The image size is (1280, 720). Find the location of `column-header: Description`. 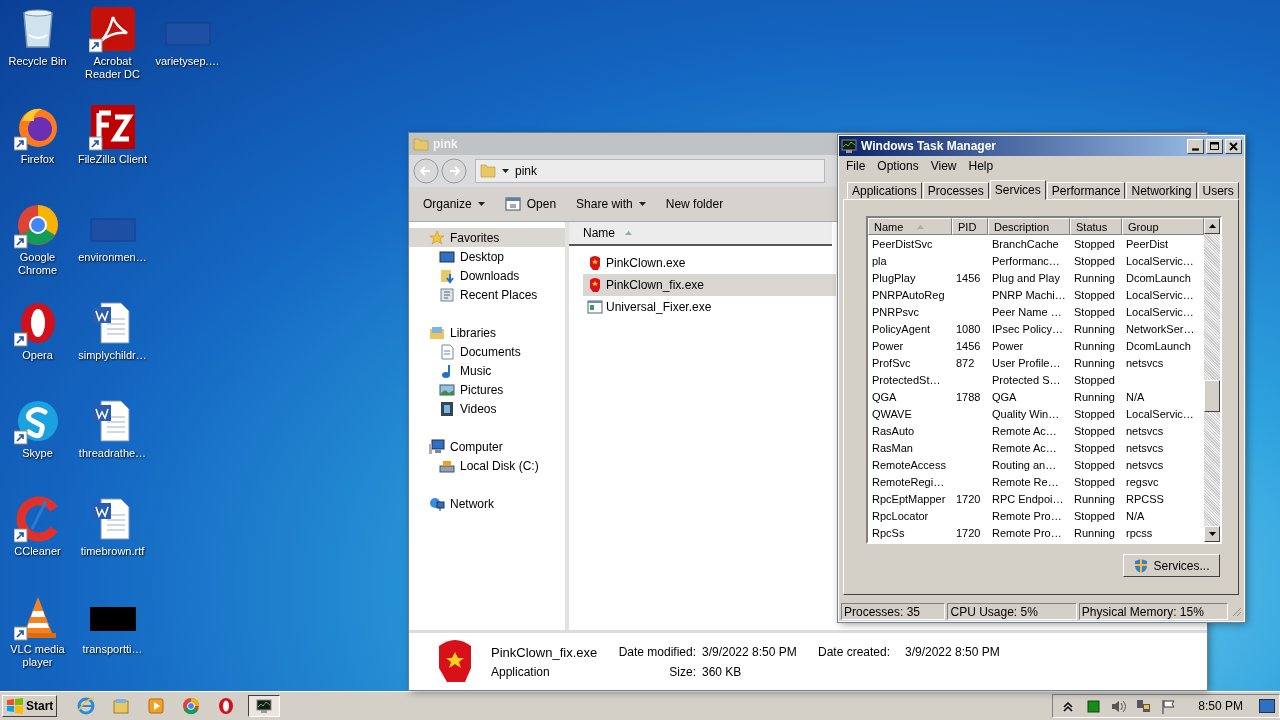

column-header: Description is located at coordinates (1029, 226).